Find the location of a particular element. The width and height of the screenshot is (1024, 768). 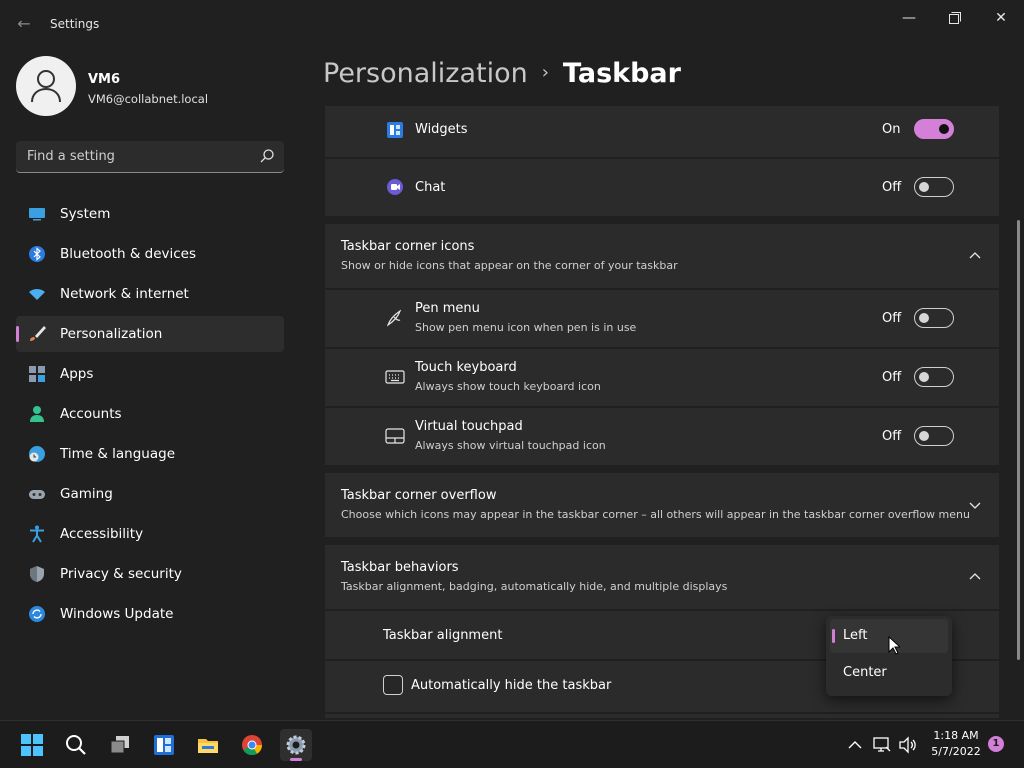

sidebar-item-gaming: Gaming is located at coordinates (150, 494).